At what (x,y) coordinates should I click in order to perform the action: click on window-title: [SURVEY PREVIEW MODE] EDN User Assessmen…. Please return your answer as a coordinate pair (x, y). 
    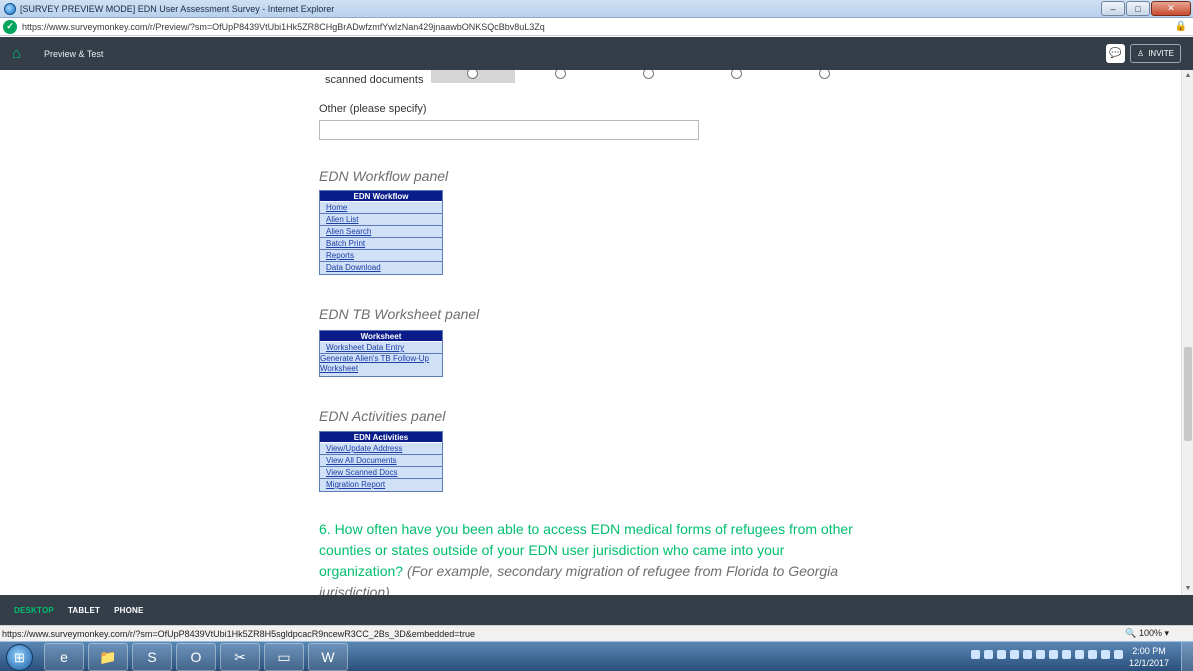
    Looking at the image, I should click on (177, 8).